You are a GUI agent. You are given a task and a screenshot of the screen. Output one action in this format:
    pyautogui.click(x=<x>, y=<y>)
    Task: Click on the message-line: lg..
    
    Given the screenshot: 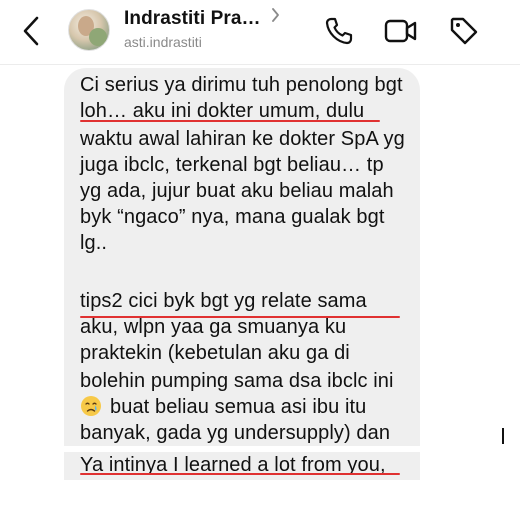 What is the action you would take?
    pyautogui.click(x=94, y=243)
    